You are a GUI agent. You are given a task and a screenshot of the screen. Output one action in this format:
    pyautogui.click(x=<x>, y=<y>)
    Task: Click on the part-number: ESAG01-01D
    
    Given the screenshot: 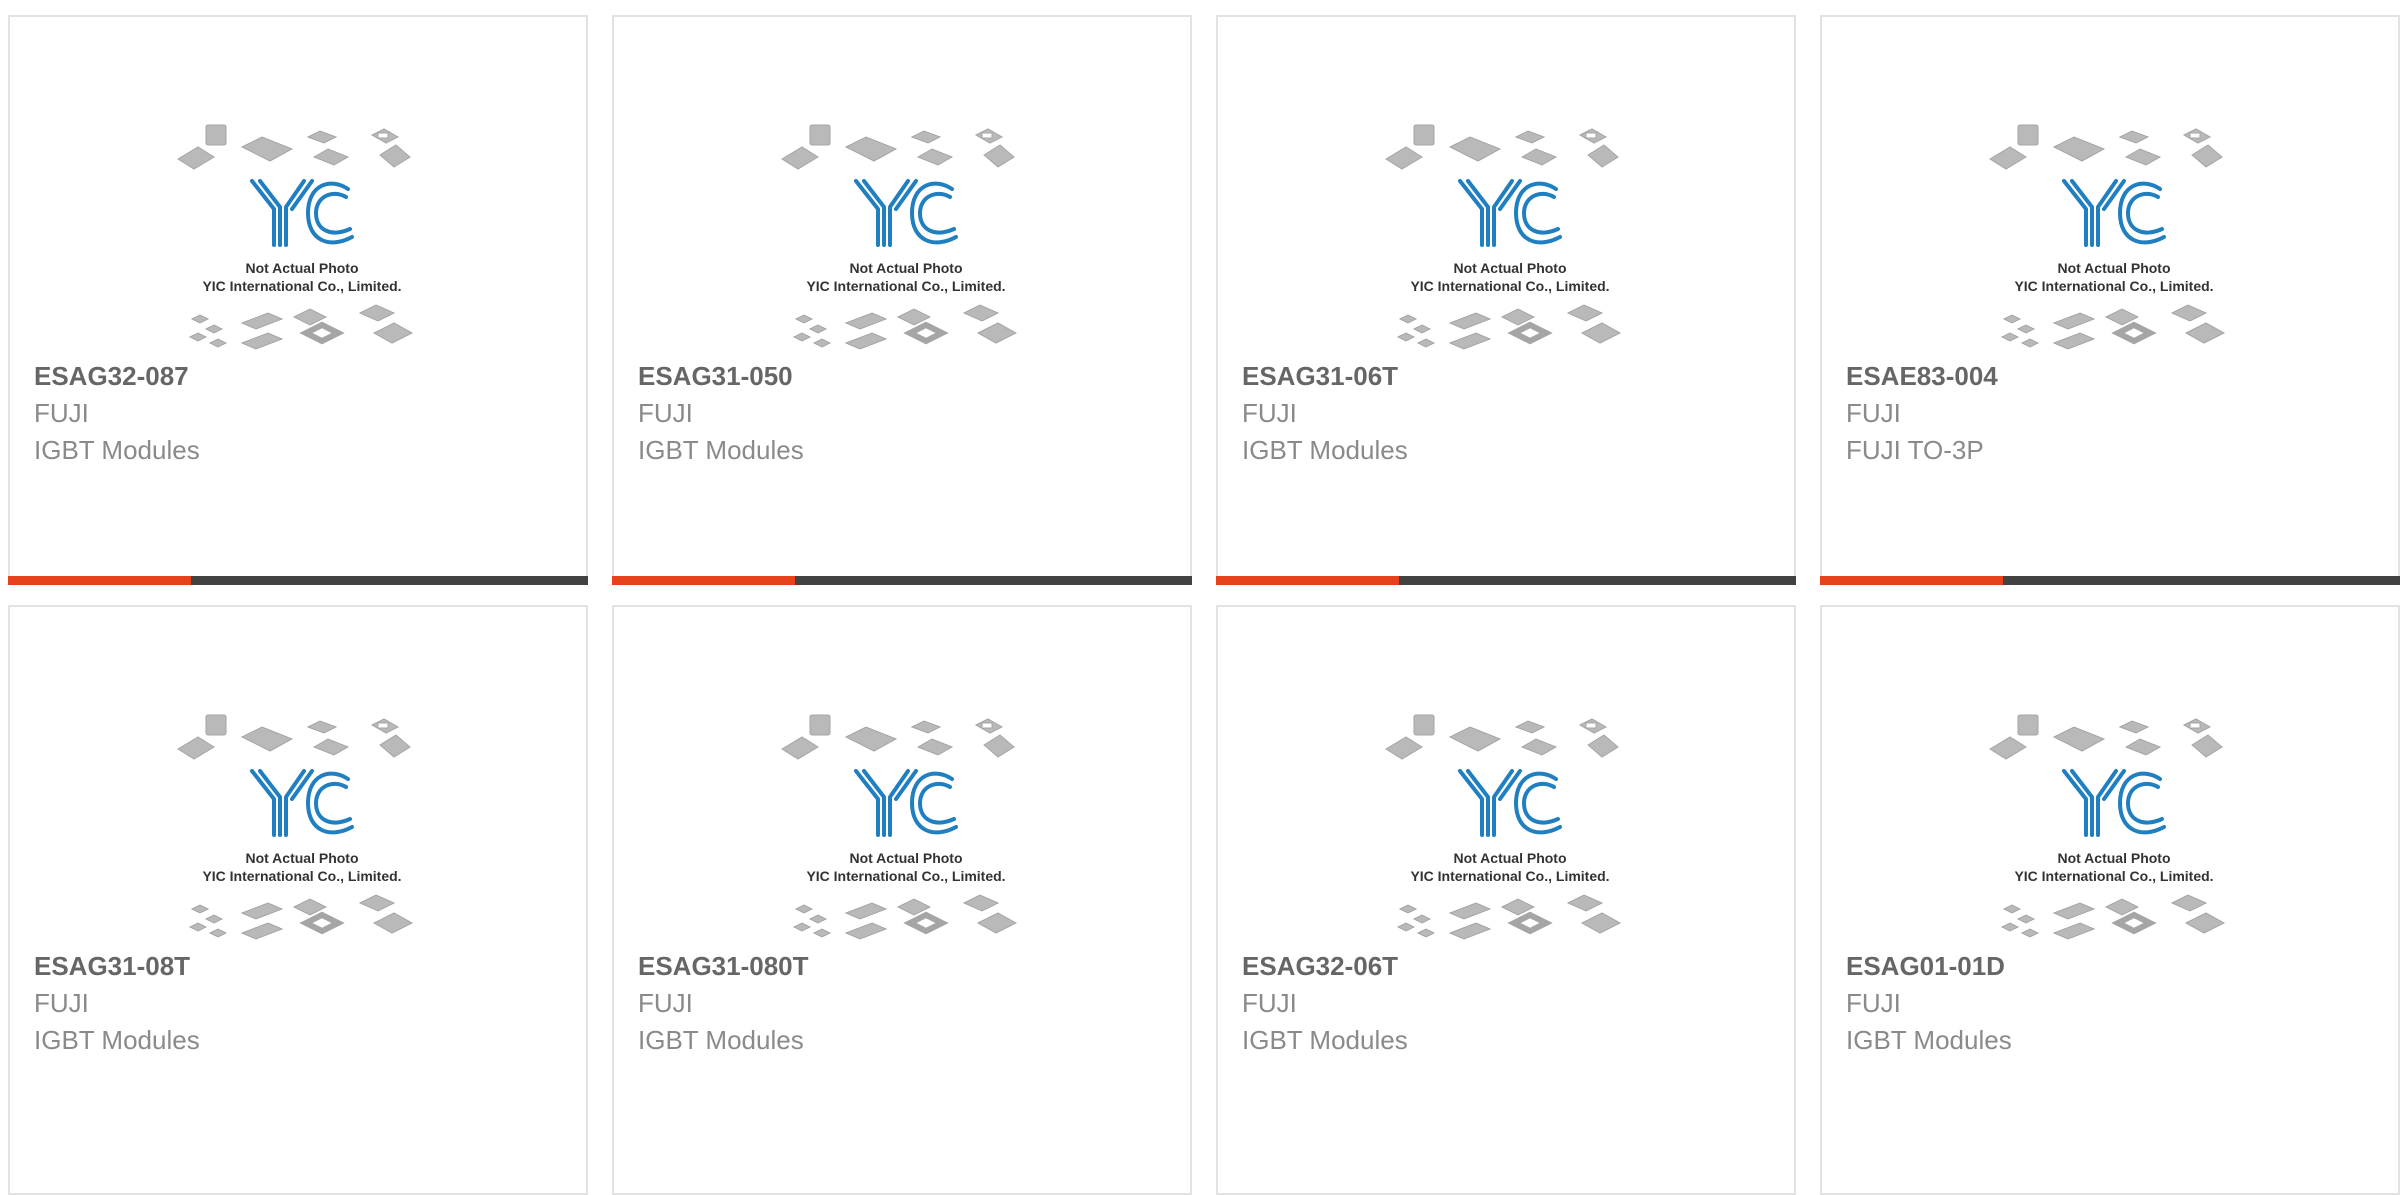 What is the action you would take?
    pyautogui.click(x=1925, y=966)
    